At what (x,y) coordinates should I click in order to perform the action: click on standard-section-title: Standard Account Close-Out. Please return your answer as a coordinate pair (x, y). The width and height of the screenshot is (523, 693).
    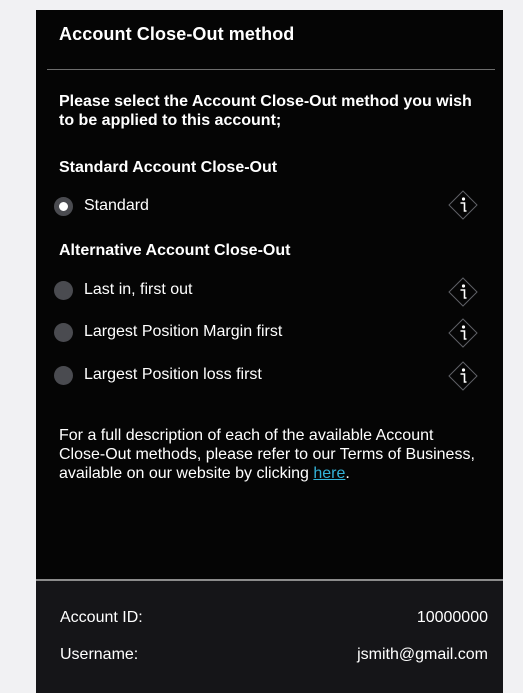
    Looking at the image, I should click on (168, 167).